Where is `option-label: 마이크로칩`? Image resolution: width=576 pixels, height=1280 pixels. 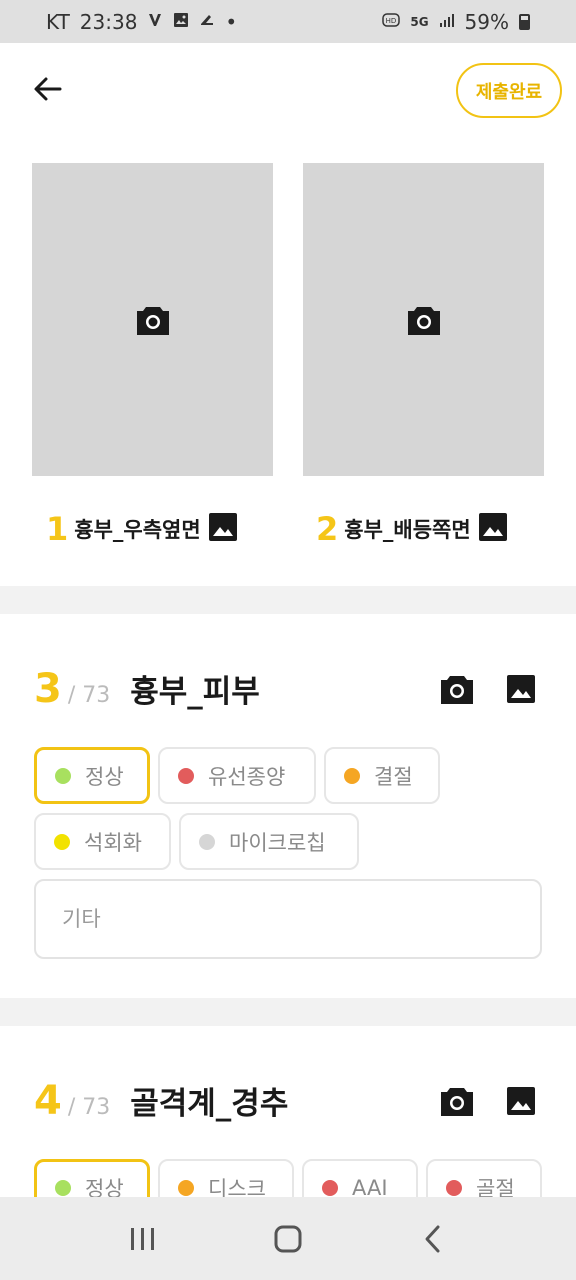 option-label: 마이크로칩 is located at coordinates (277, 842).